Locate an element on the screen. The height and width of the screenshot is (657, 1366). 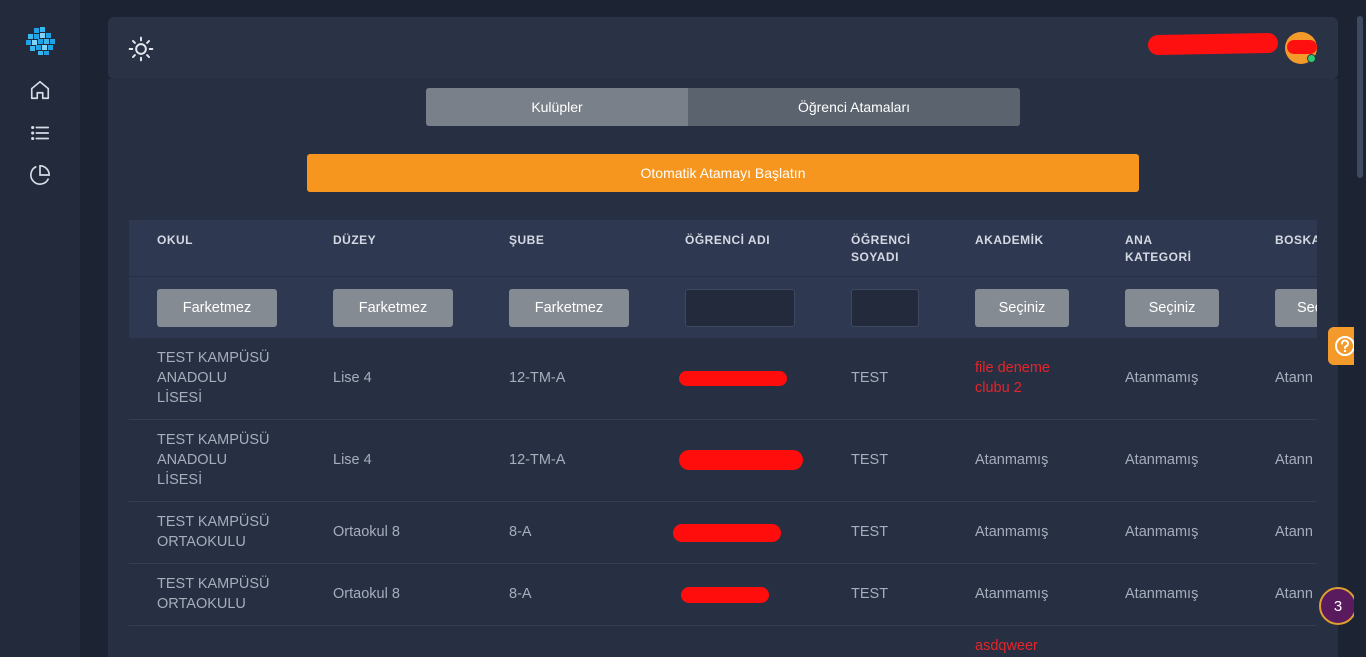
tab-ogrenci-atamalari: Öğrenci Atamaları is located at coordinates (854, 107).